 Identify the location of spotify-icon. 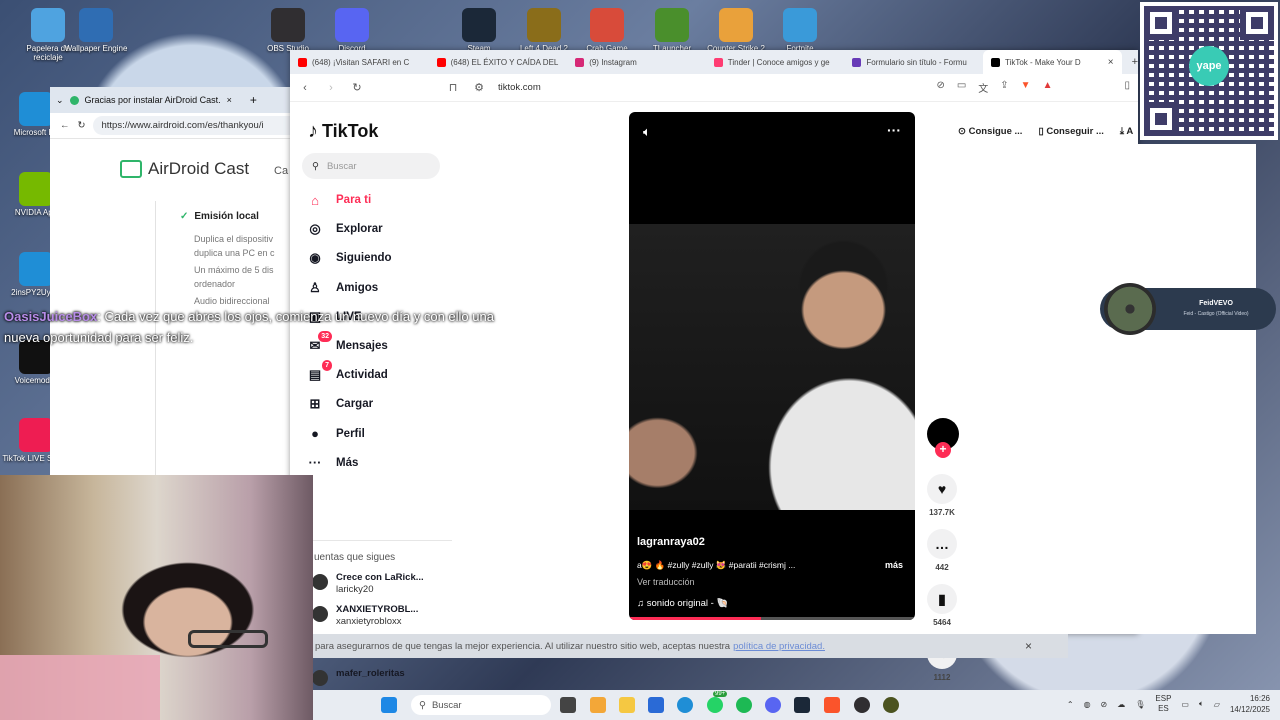
(744, 705).